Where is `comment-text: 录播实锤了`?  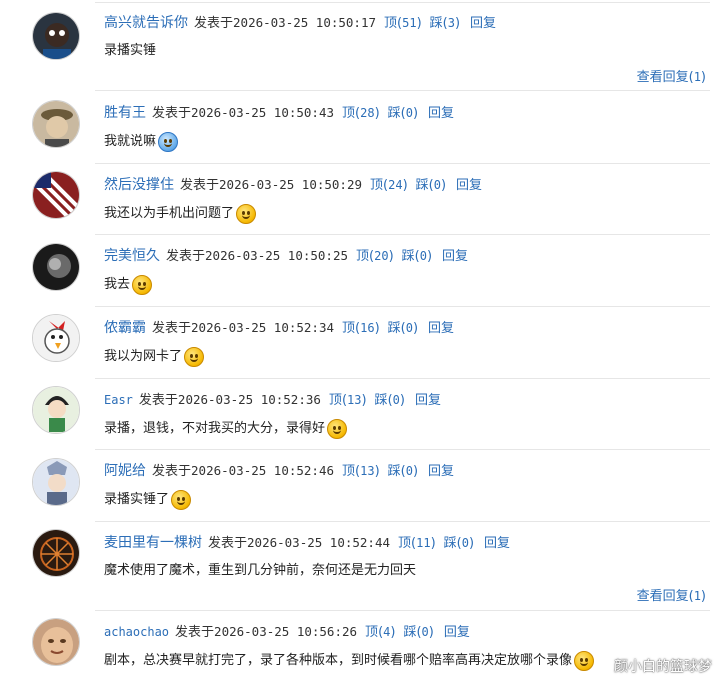 comment-text: 录播实锤了 is located at coordinates (148, 500).